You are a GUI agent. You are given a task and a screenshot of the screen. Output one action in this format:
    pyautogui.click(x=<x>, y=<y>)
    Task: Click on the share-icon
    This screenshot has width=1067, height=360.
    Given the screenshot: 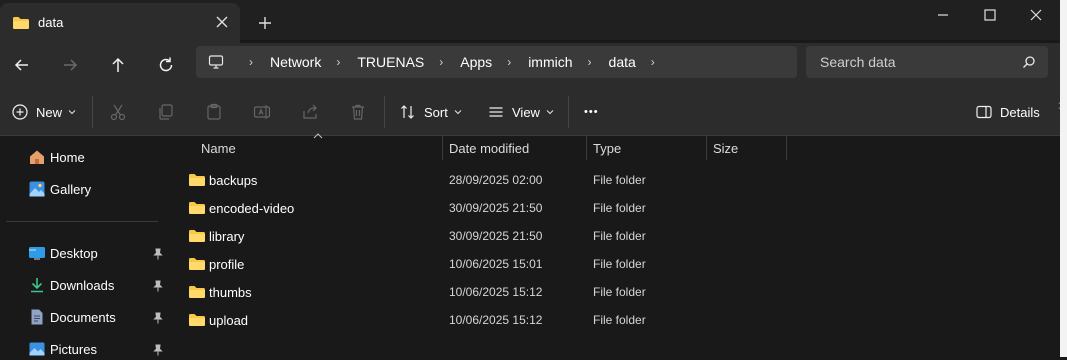 What is the action you would take?
    pyautogui.click(x=310, y=112)
    